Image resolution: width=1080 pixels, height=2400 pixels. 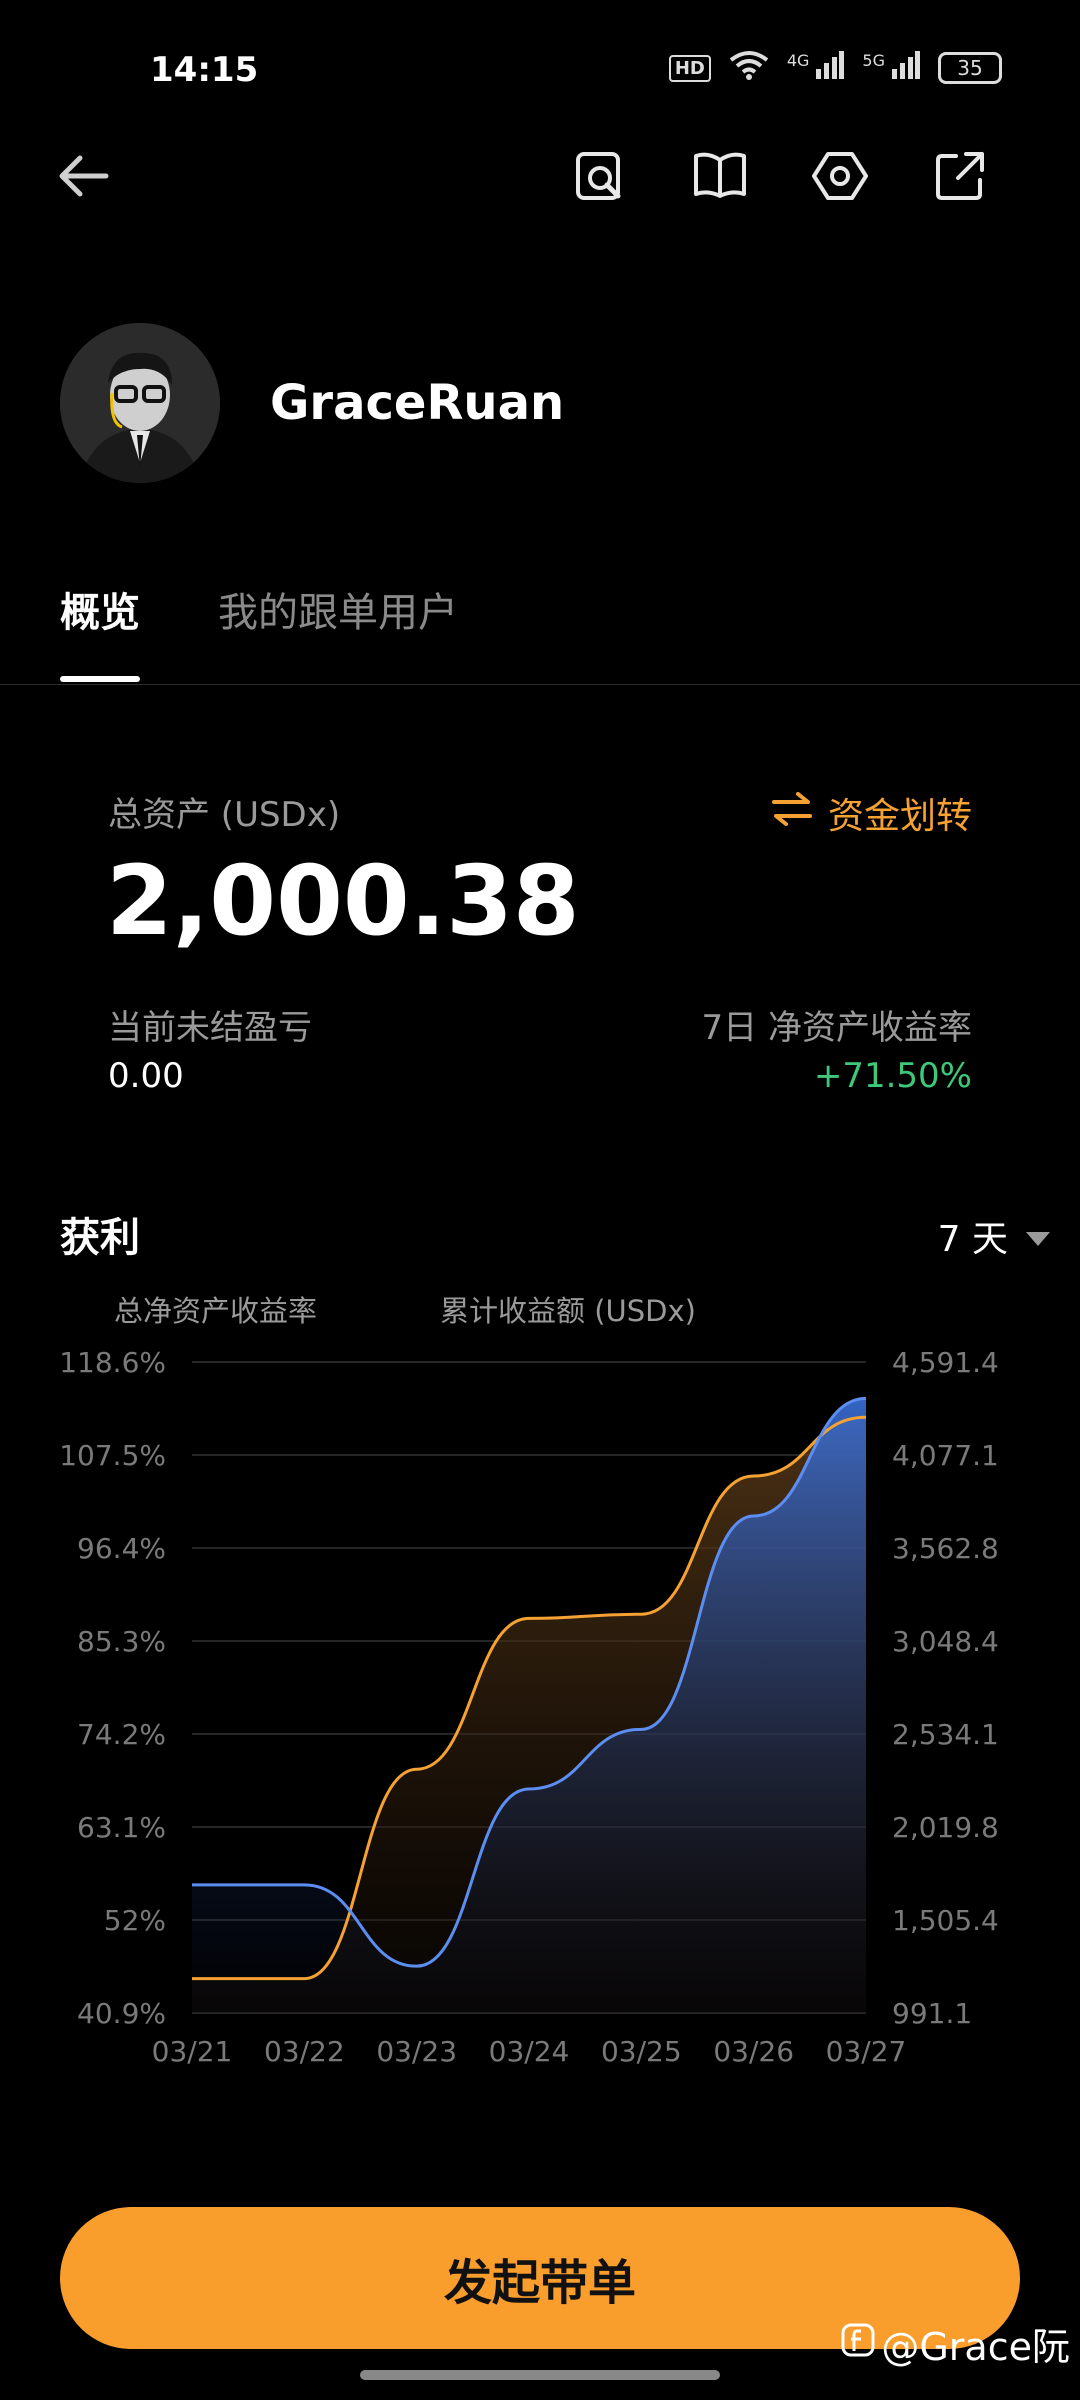 I want to click on x-tick-label: 03/22, so click(x=304, y=2051).